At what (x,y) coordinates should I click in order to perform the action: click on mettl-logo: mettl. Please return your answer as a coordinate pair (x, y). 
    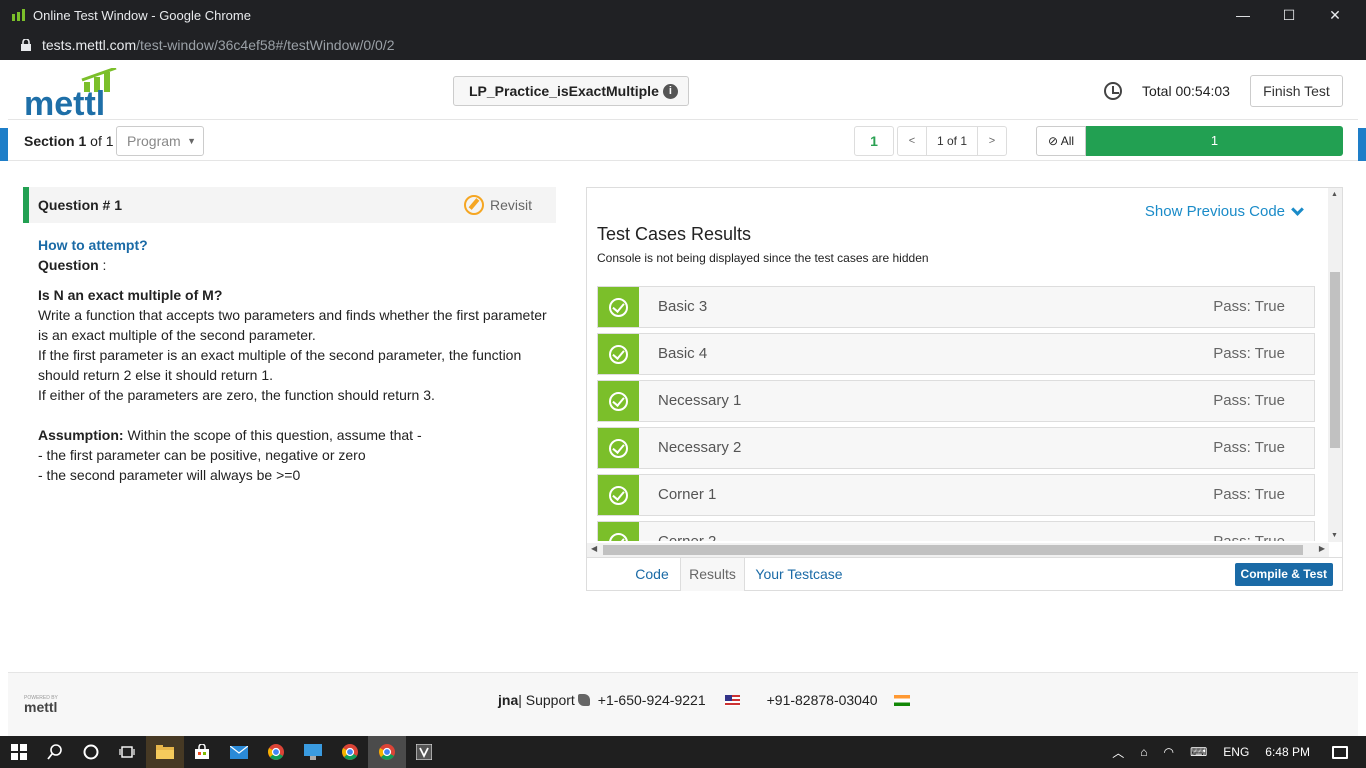
    Looking at the image, I should click on (70, 93).